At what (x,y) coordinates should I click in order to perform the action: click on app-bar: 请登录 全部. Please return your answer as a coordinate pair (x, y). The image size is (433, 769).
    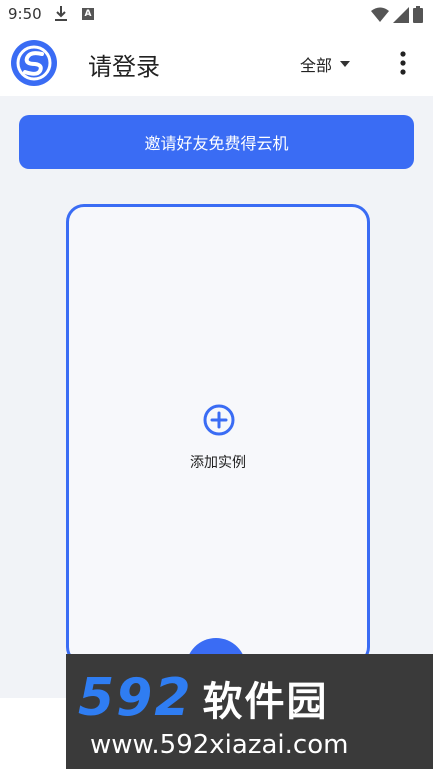
    Looking at the image, I should click on (216, 63).